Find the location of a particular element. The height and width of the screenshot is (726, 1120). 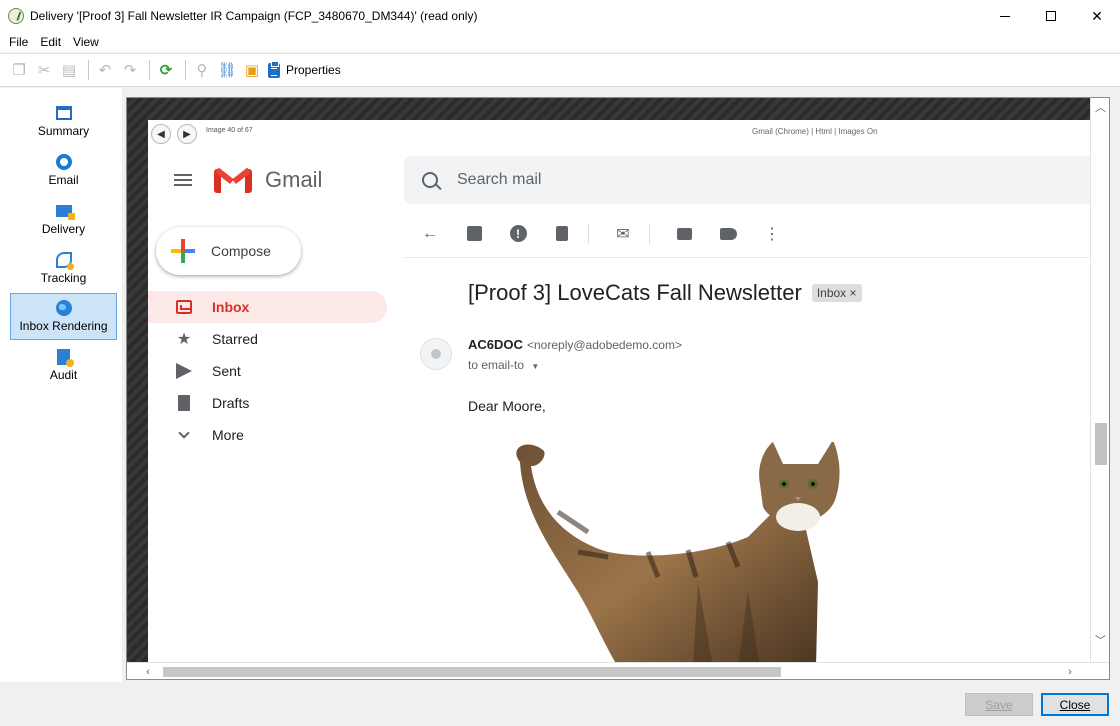

gmail-search-bar: Search mail is located at coordinates (748, 180).